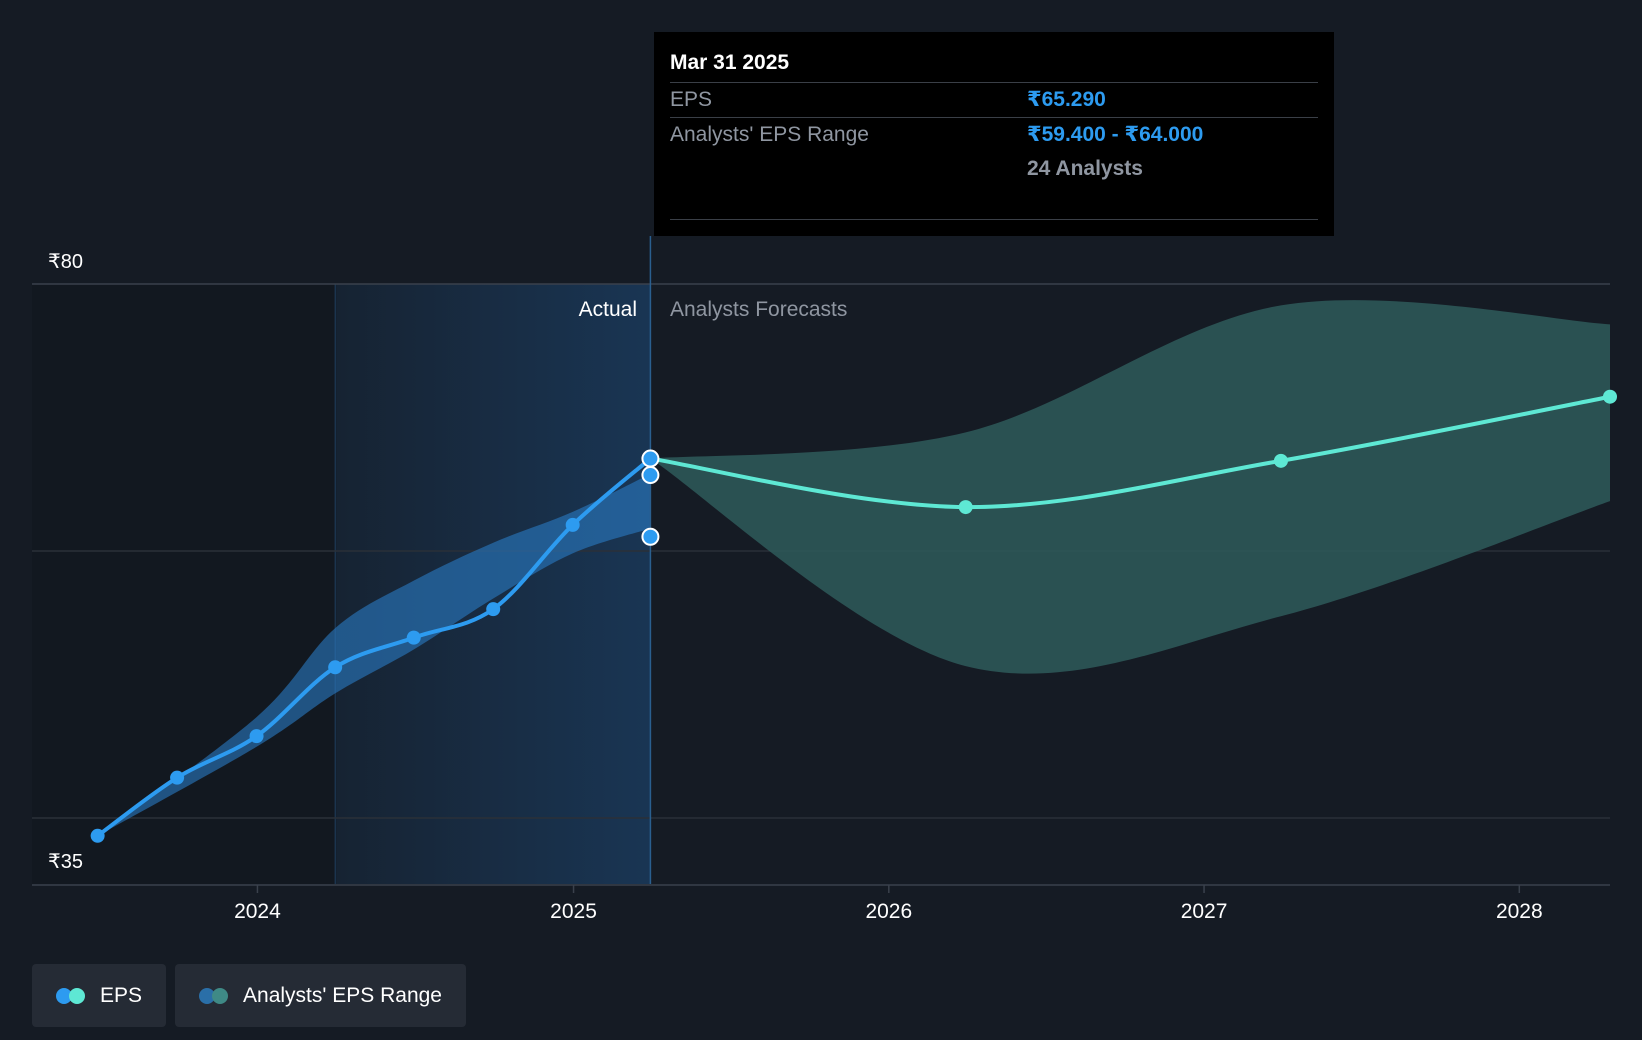 The width and height of the screenshot is (1642, 1040). What do you see at coordinates (1519, 911) in the screenshot?
I see `x-tick-label: 2028` at bounding box center [1519, 911].